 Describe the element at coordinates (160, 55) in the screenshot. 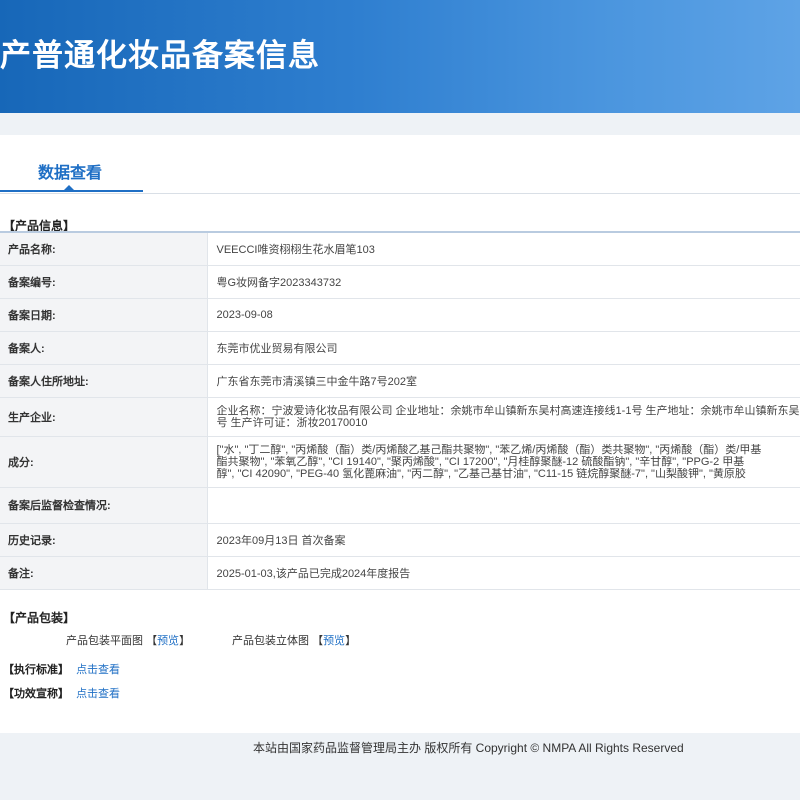

I see `page-title: 国产普通化妆品备案信息` at that location.